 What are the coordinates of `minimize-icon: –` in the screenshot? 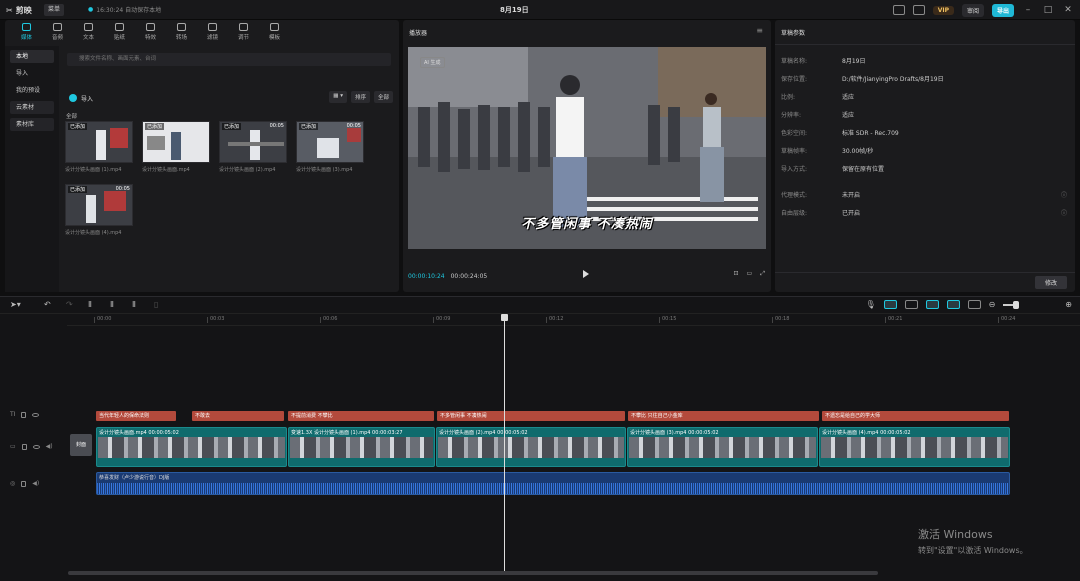 It's located at (1028, 10).